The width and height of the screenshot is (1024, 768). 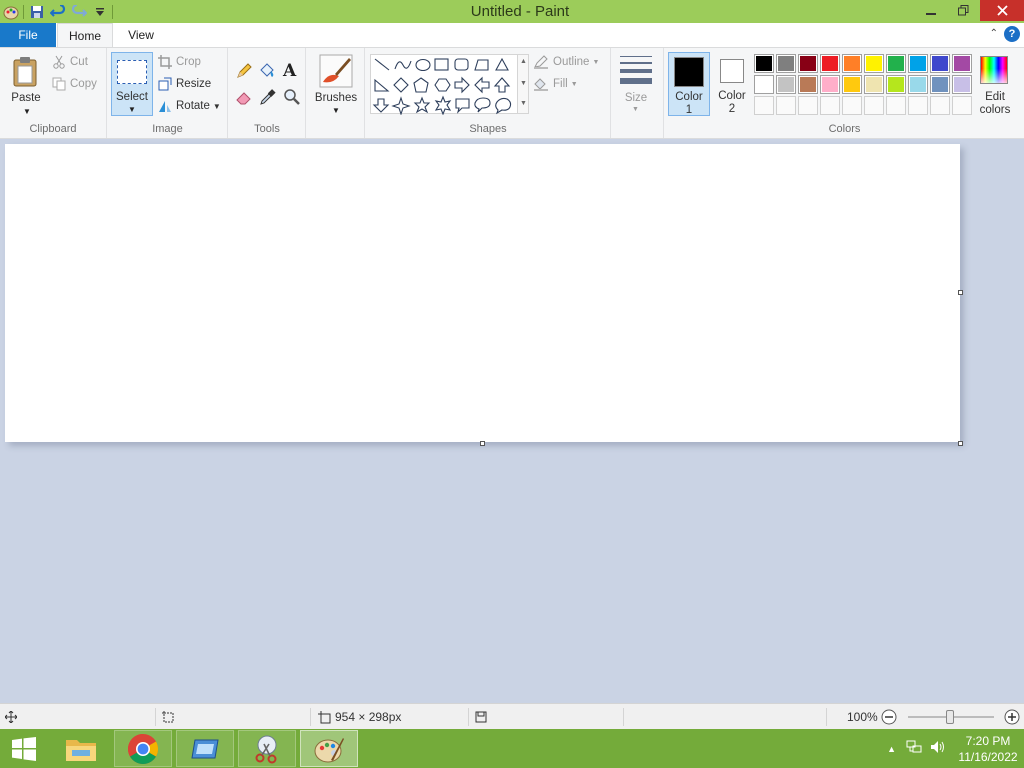 I want to click on shapes-scrollbar: ▲ ▼ ▼, so click(x=523, y=84).